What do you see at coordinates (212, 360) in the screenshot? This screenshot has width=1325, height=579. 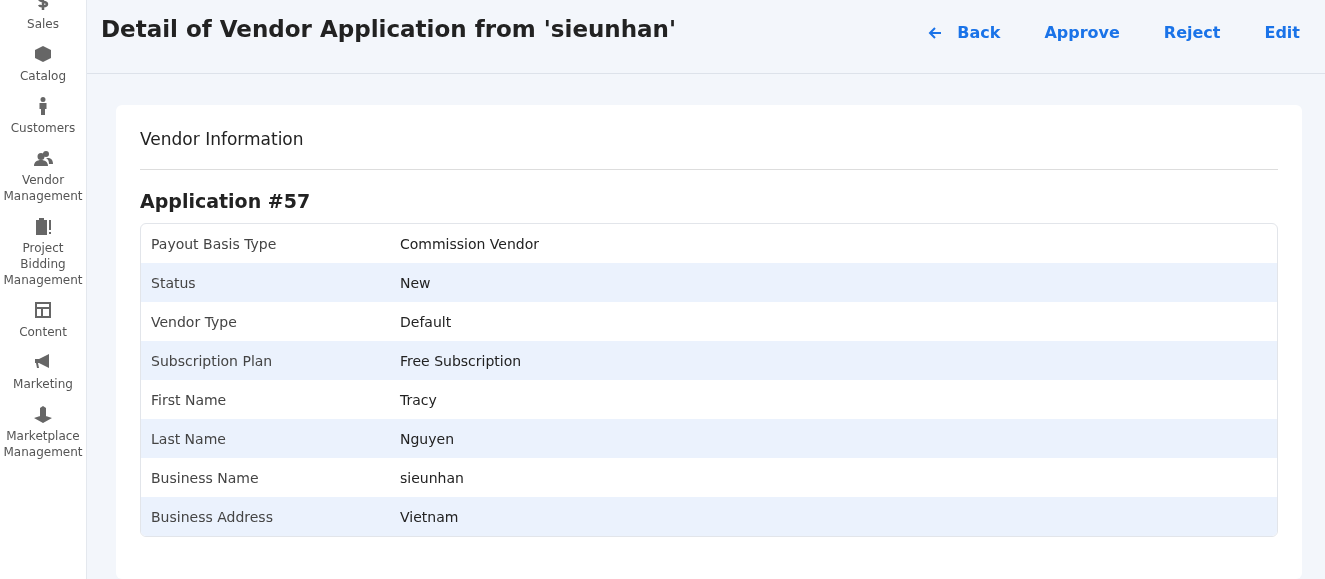 I see `field-label: Subscription Plan` at bounding box center [212, 360].